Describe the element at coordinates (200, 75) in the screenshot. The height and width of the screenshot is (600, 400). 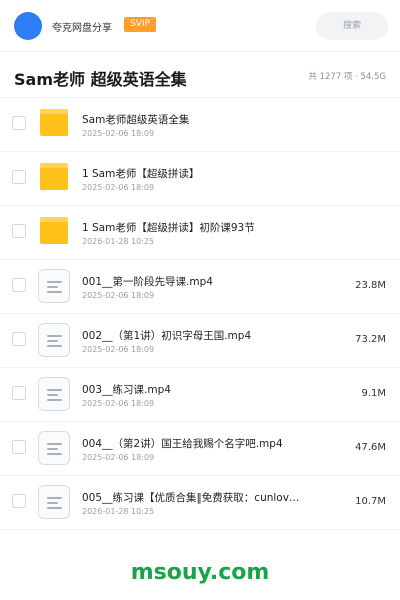
I see `list-header: Sam老师 超级英语全集 共 1277 项 · 54.5G` at that location.